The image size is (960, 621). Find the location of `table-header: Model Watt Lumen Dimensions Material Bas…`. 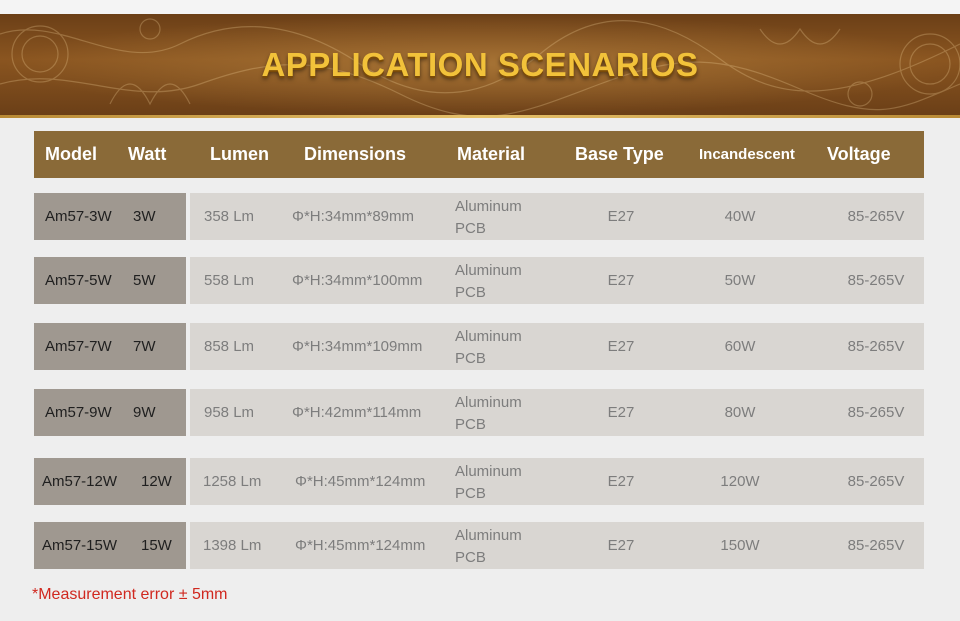

table-header: Model Watt Lumen Dimensions Material Bas… is located at coordinates (479, 154).